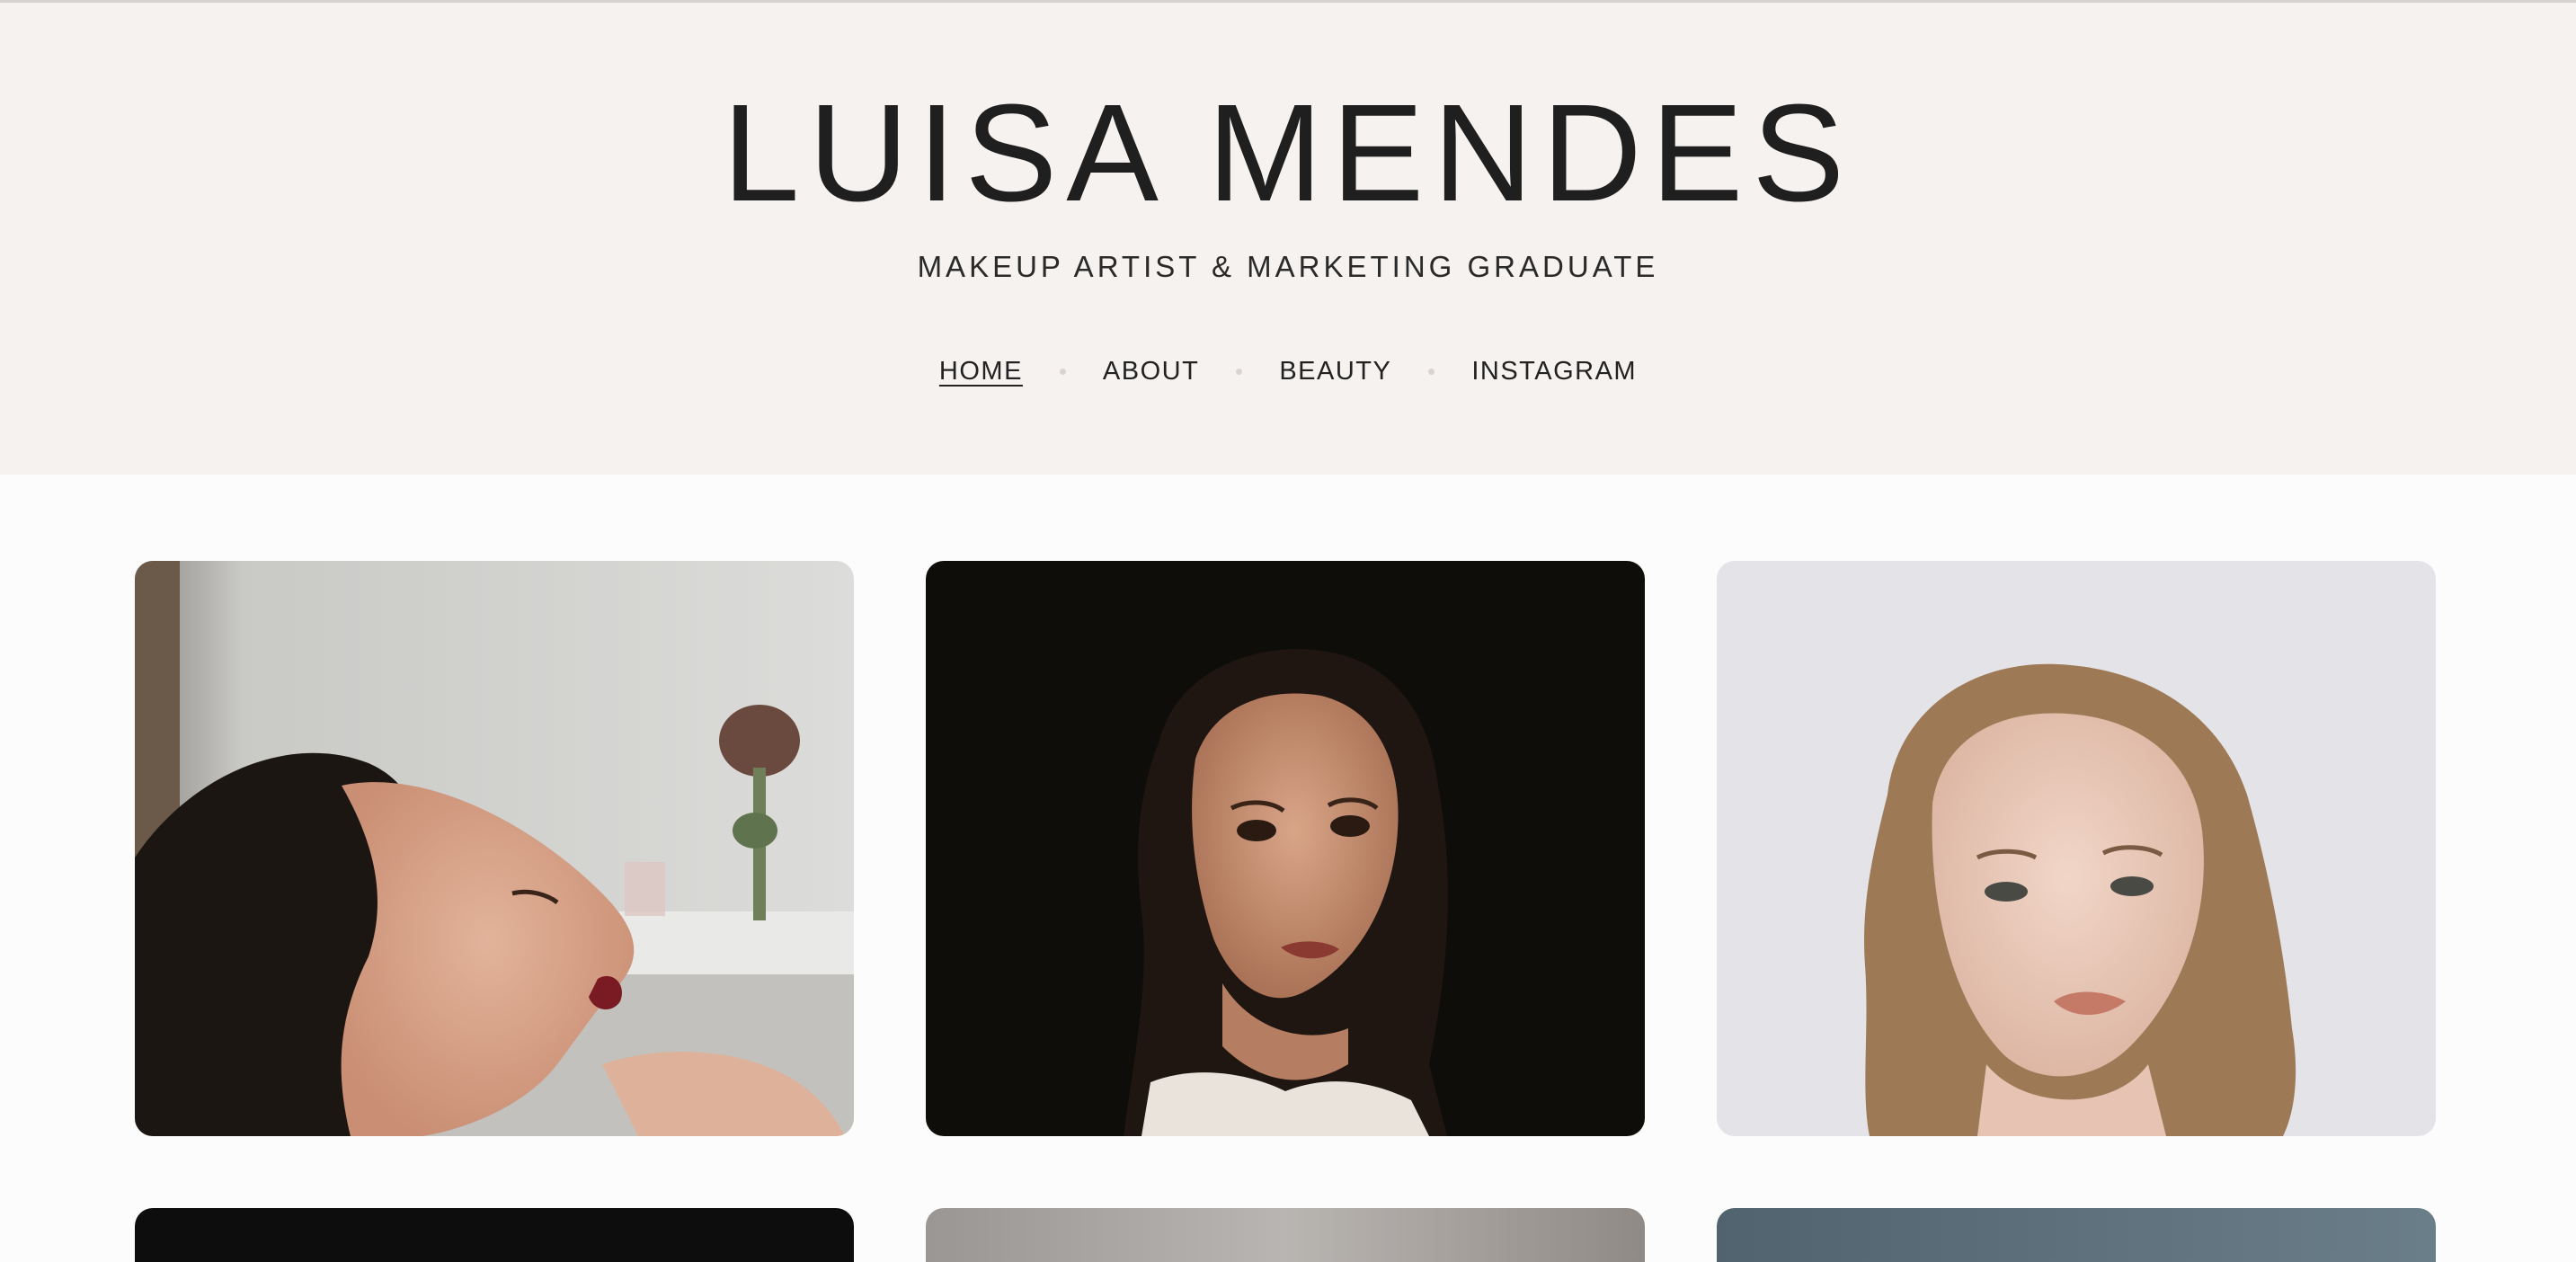  I want to click on gallery-photo-row2-right, so click(2076, 1235).